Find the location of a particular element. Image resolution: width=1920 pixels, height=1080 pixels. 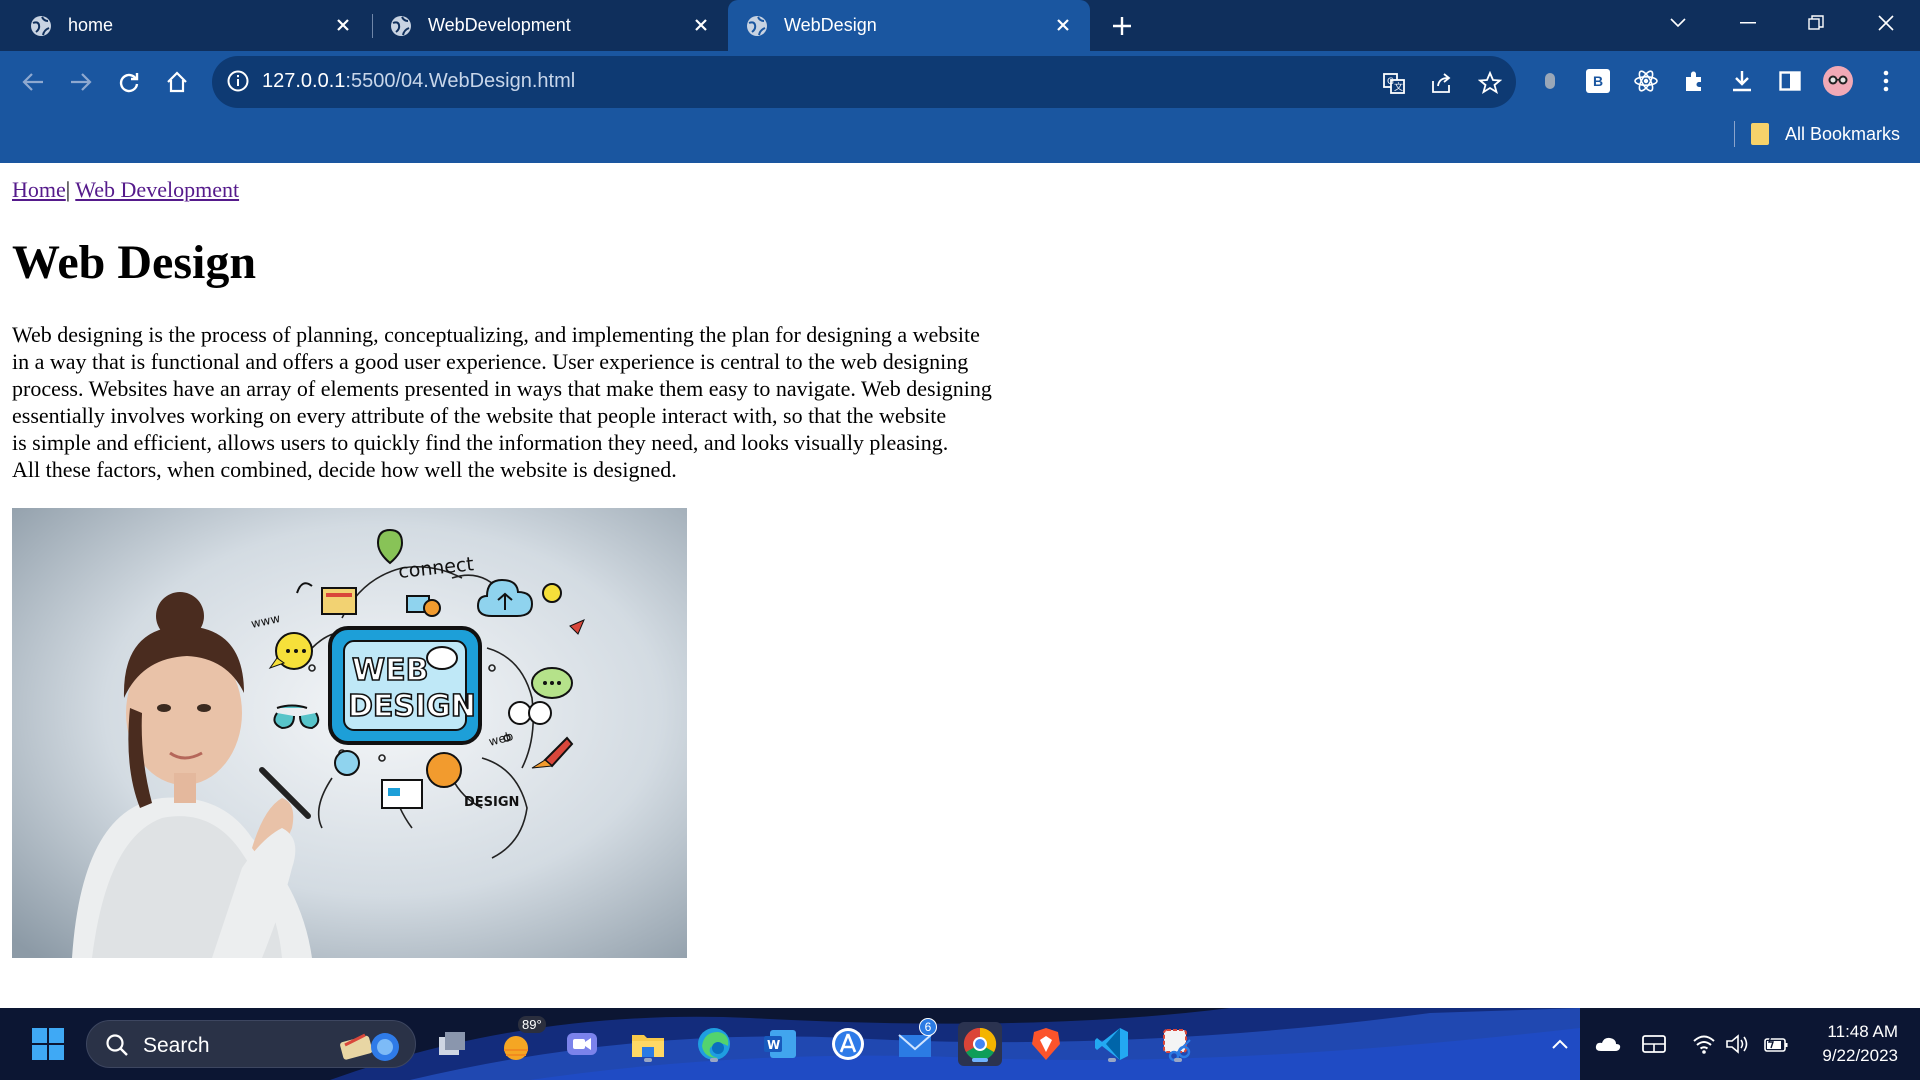

weather-temp: 89° is located at coordinates (532, 1024).